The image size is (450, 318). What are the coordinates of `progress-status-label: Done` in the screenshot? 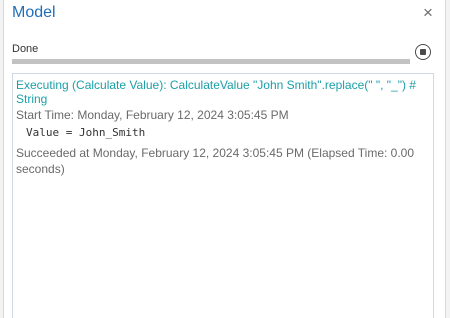 It's located at (25, 49).